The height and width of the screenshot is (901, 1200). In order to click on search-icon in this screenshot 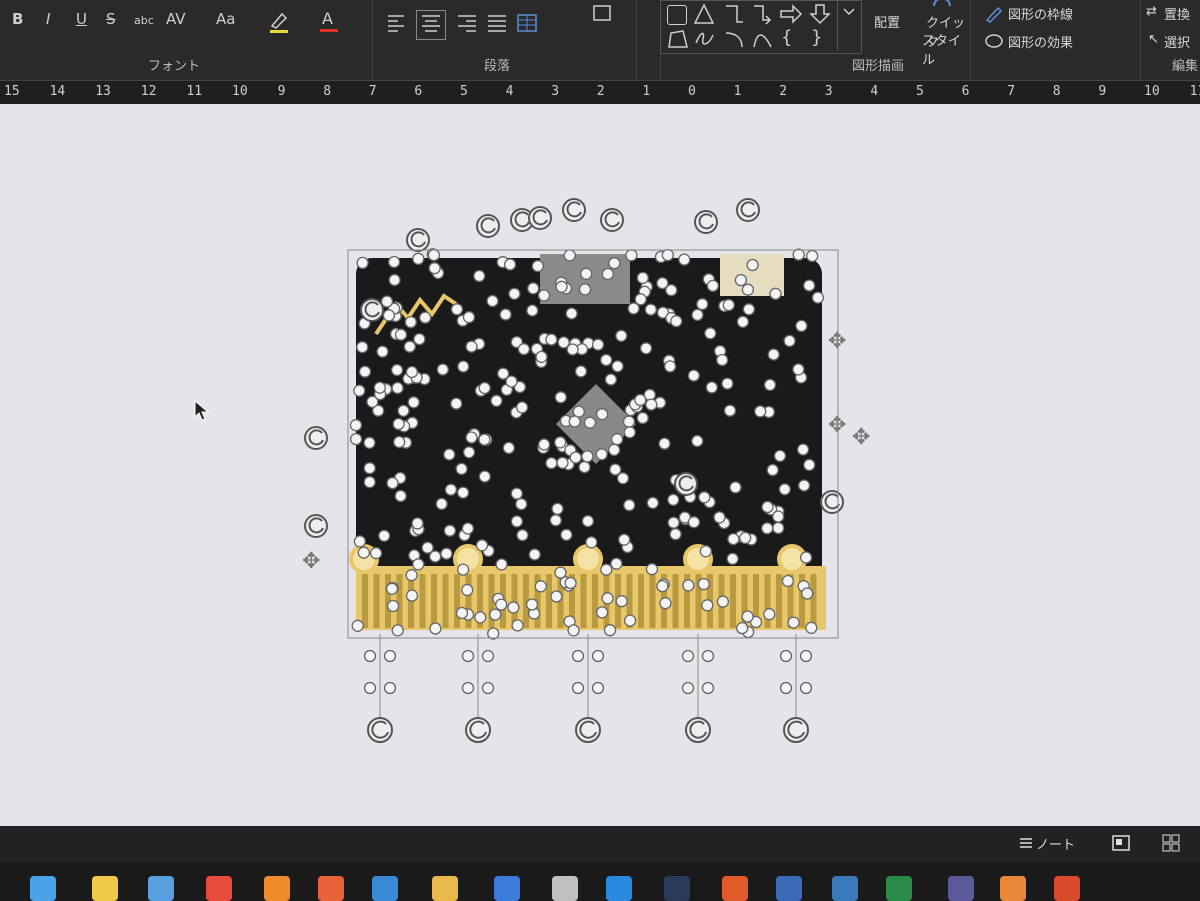, I will do `click(1013, 888)`.